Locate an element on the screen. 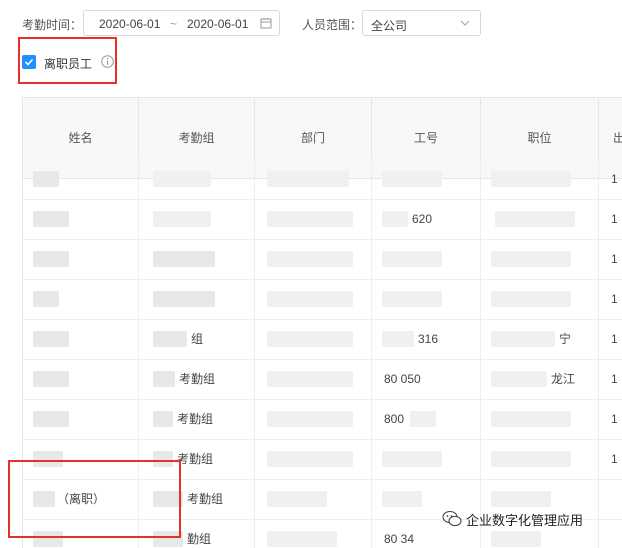  resigned-employee-checkbox is located at coordinates (29, 62).